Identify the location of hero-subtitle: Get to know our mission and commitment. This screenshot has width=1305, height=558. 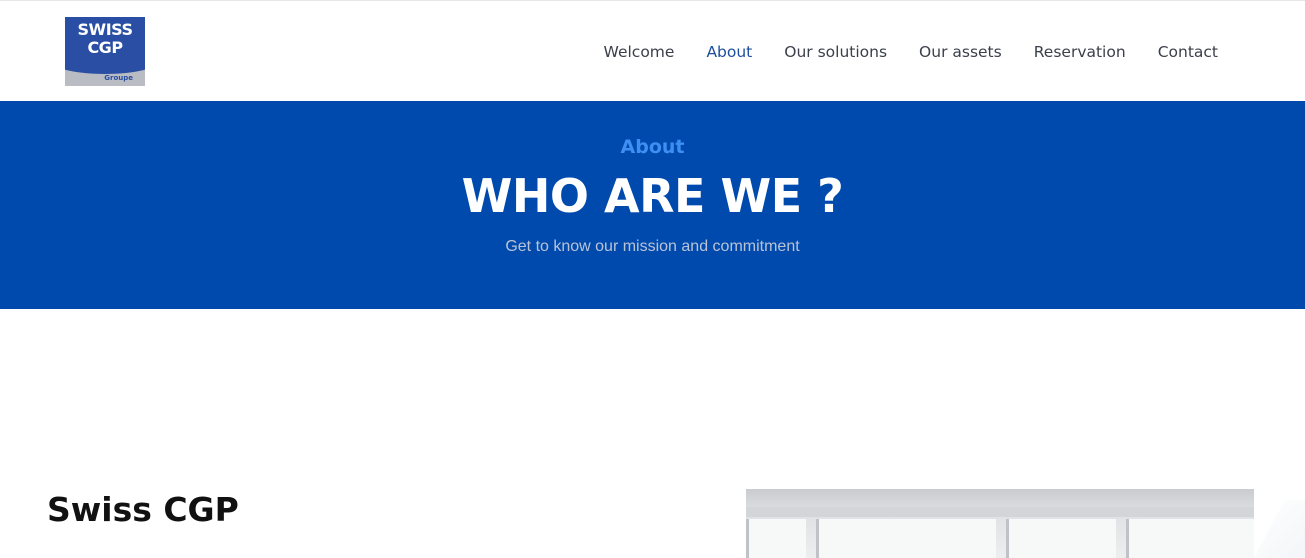
(652, 246).